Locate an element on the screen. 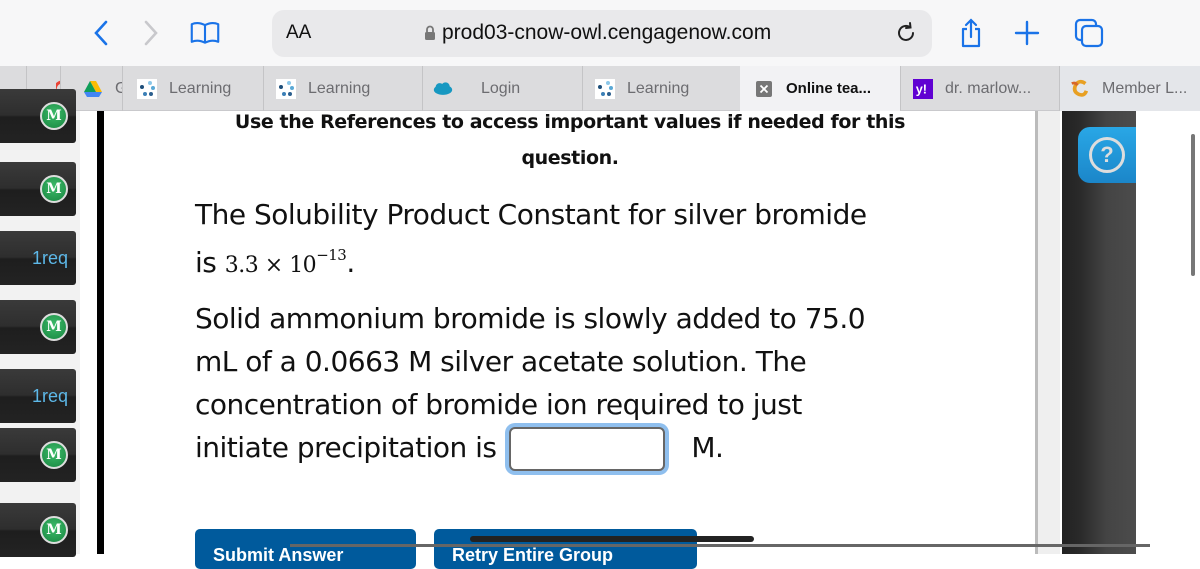 The height and width of the screenshot is (569, 1200). retry-group-button: Retry Entire Group is located at coordinates (565, 549).